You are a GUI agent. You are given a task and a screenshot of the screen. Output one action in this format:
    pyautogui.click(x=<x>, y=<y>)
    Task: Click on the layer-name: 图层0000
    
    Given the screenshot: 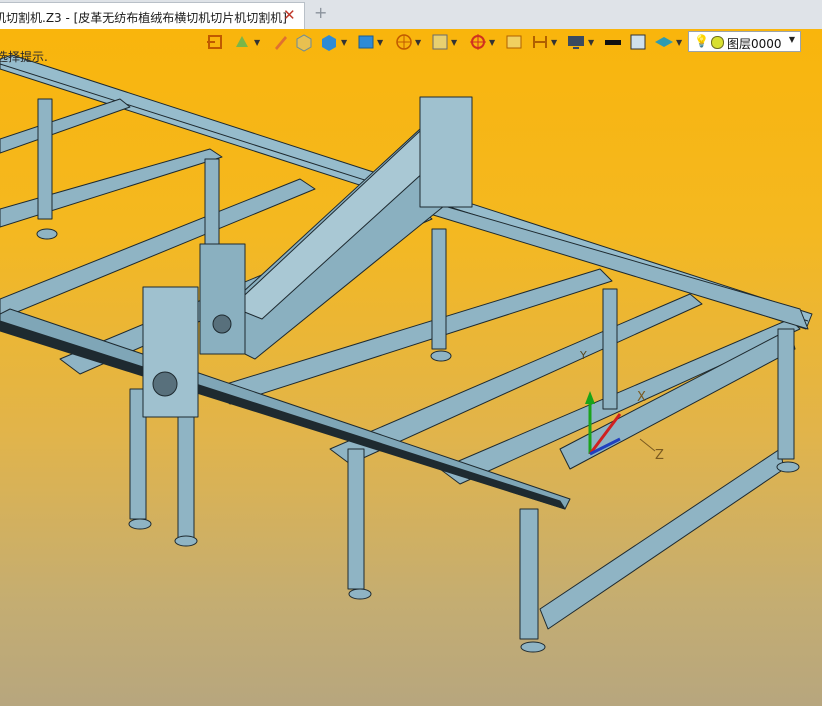 What is the action you would take?
    pyautogui.click(x=754, y=44)
    